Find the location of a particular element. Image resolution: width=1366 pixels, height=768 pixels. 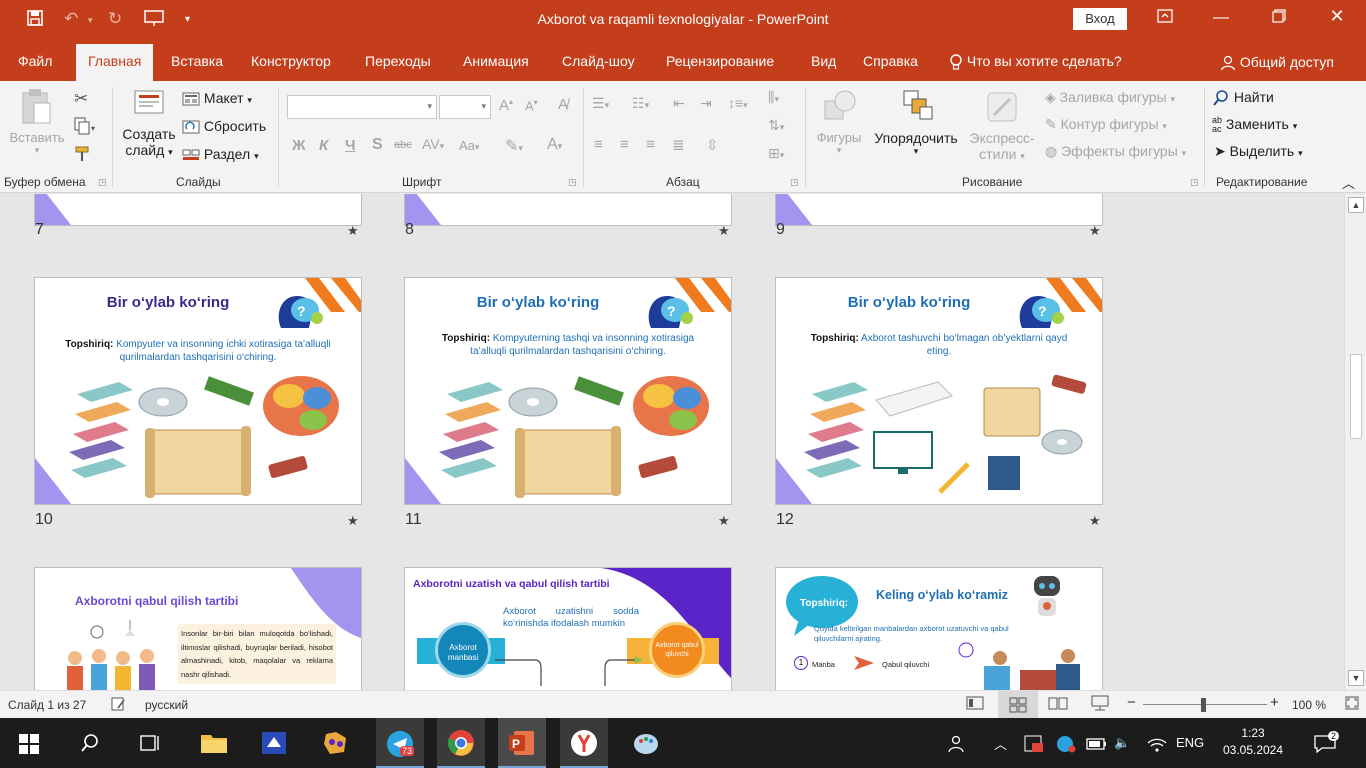

tab-home: Главная is located at coordinates (115, 62).